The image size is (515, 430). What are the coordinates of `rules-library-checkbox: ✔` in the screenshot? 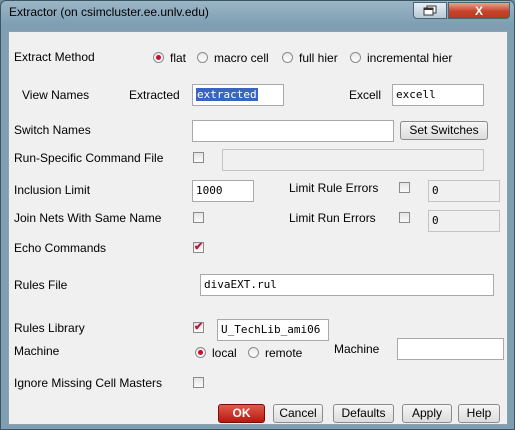 It's located at (198, 327).